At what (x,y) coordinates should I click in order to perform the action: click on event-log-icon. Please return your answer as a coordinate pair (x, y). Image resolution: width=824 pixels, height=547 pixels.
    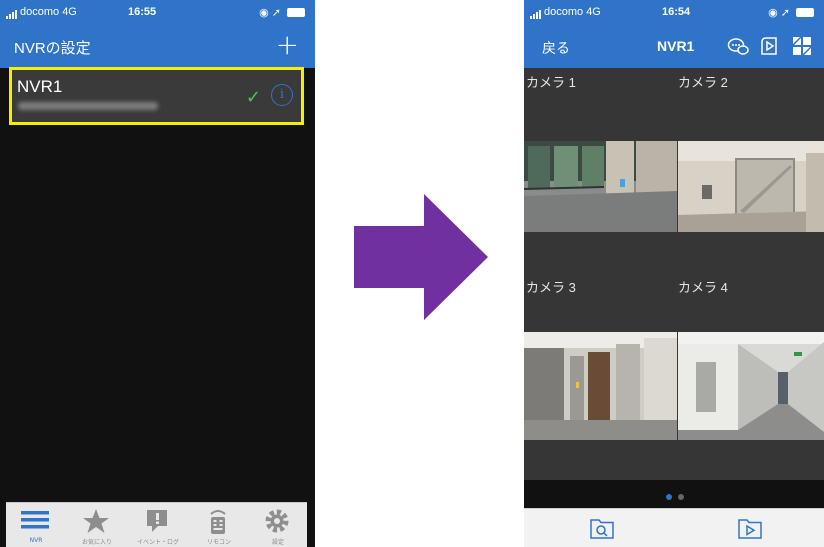
    Looking at the image, I should click on (157, 521).